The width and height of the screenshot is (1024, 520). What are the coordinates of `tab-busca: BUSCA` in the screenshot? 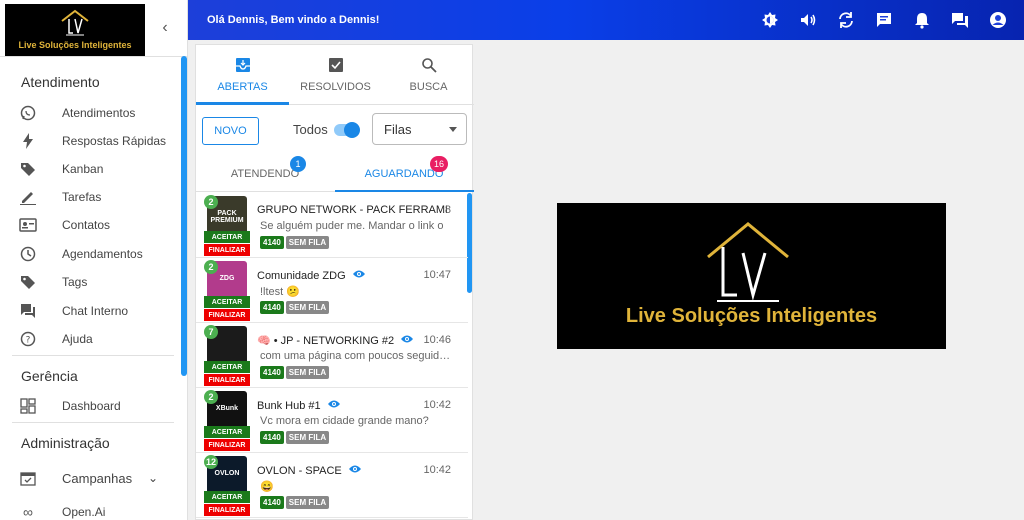 It's located at (428, 75).